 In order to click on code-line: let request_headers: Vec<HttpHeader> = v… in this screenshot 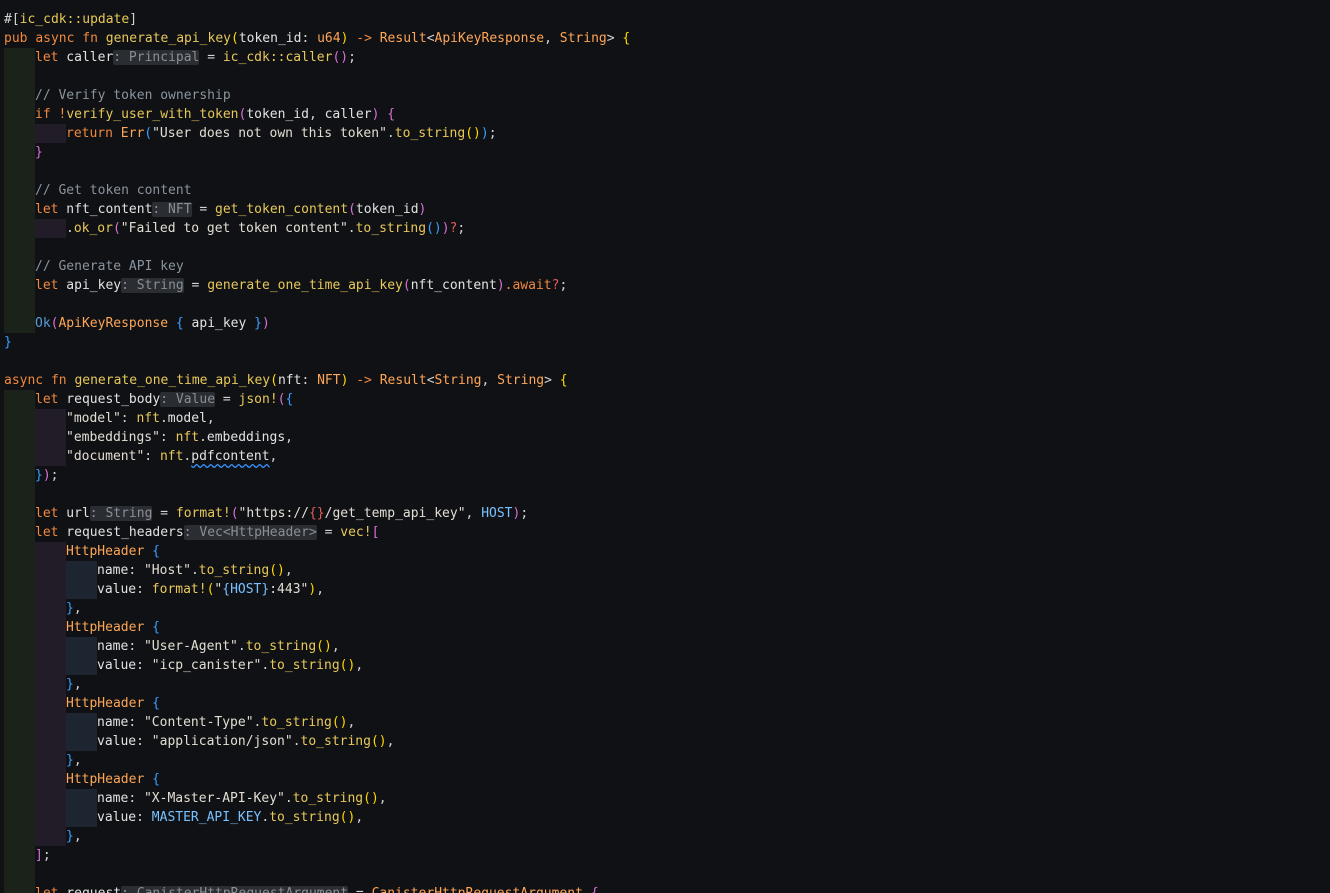, I will do `click(191, 532)`.